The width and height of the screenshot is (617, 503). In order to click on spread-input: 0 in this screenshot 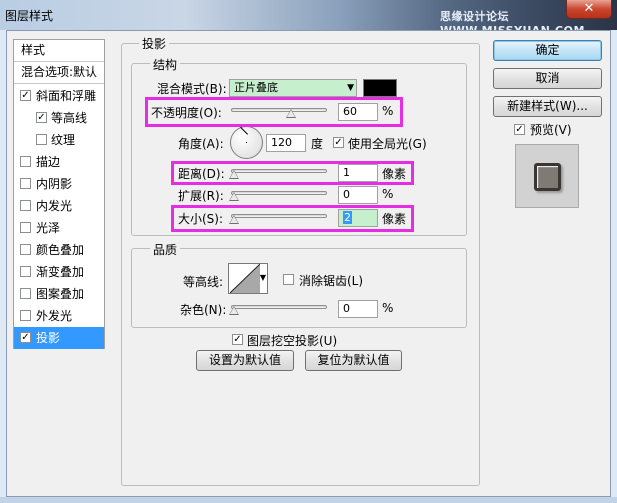, I will do `click(358, 195)`.